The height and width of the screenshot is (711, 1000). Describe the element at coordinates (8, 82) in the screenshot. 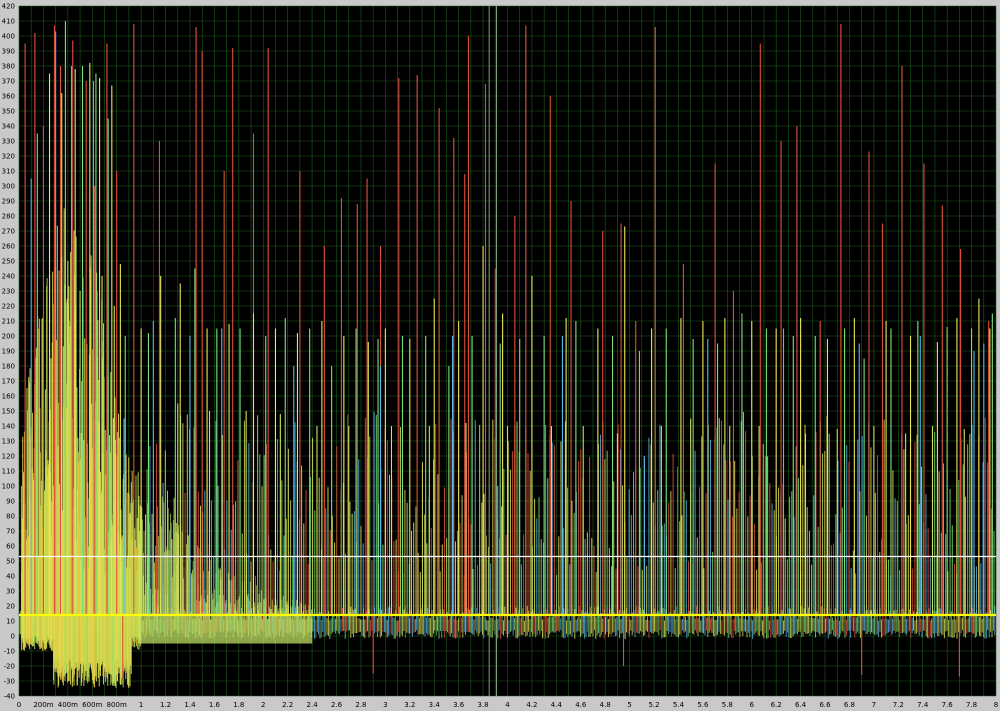

I see `y-tick-label: 370` at that location.